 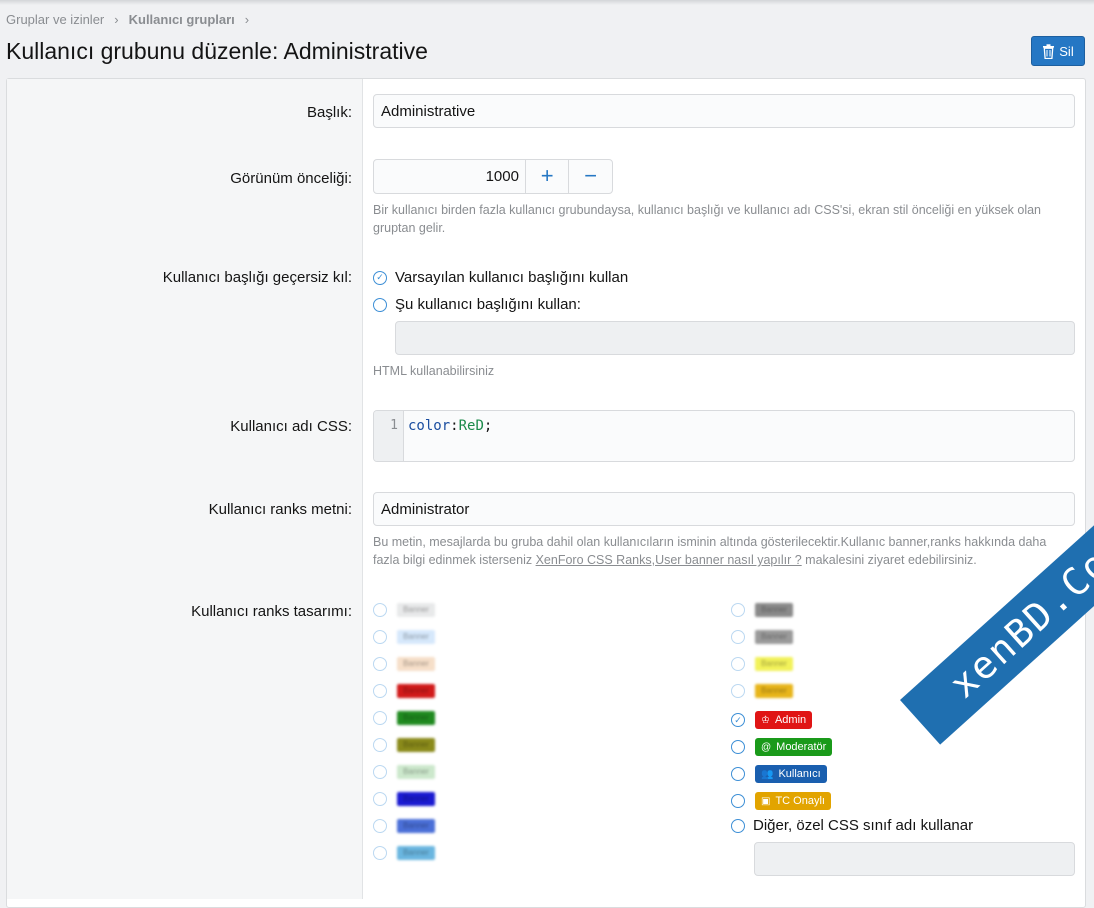 What do you see at coordinates (434, 371) in the screenshot?
I see `html-hint: HTML kullanabilirsiniz` at bounding box center [434, 371].